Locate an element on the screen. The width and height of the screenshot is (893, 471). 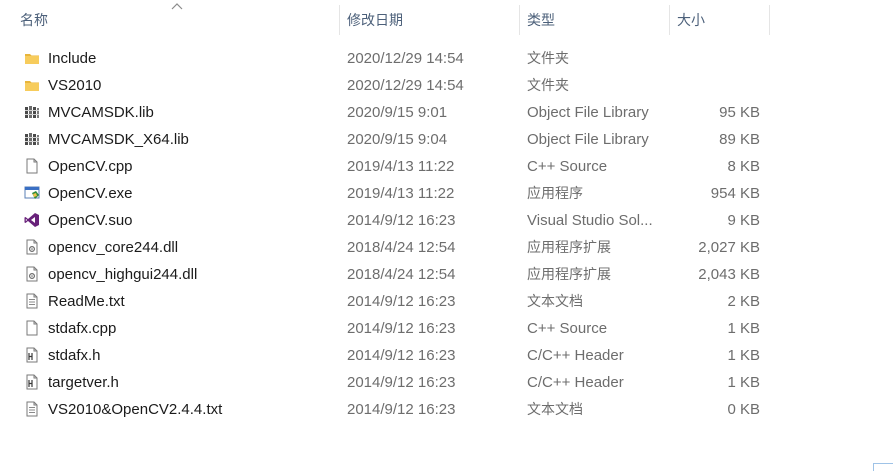
file-row: ReadMe.txt 2014/9/12 16:23 文本文档 2 KB is located at coordinates (446, 301).